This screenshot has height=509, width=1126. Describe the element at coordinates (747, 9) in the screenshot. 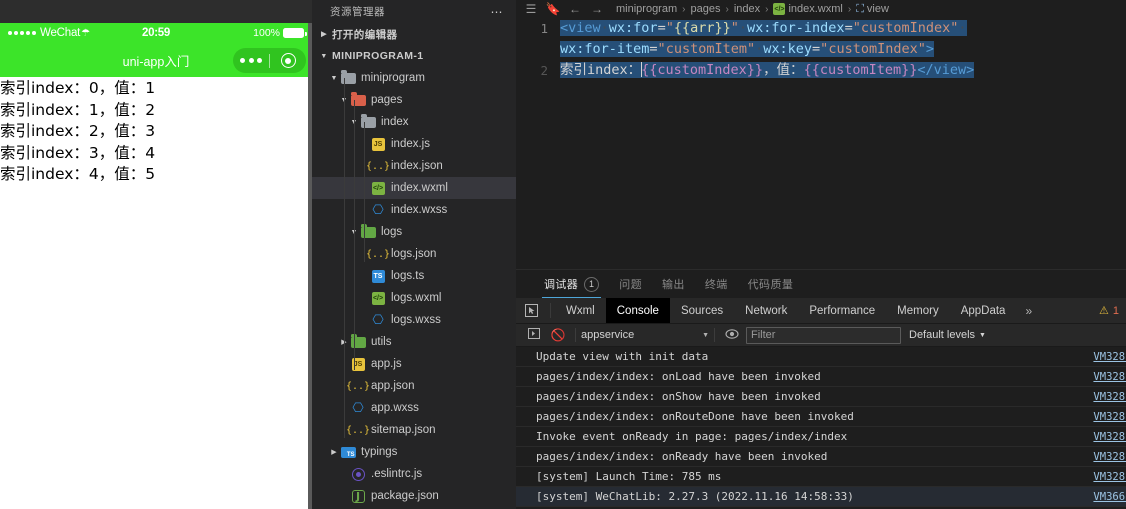

I see `breadcrumb-item: index` at that location.